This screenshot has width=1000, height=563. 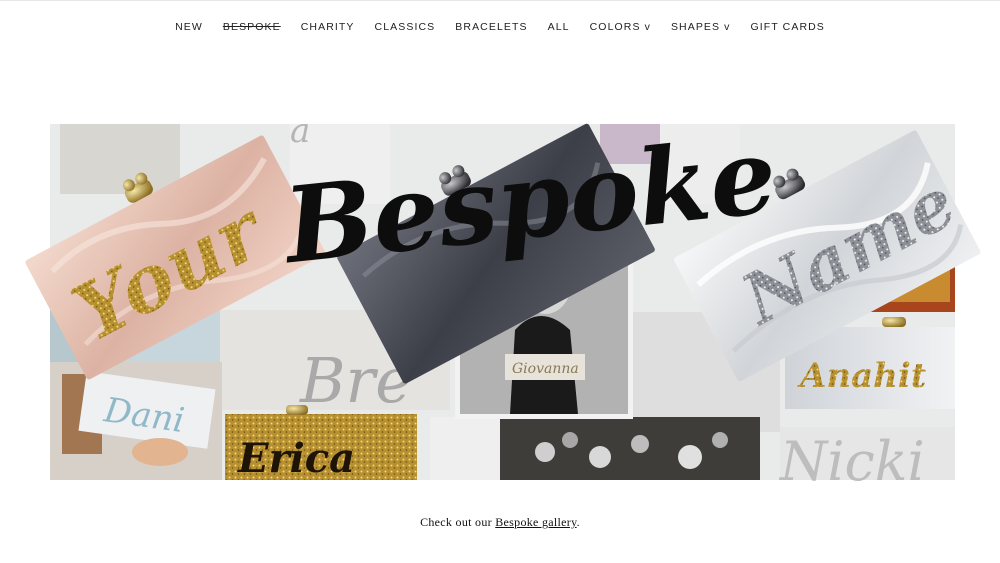 I want to click on svg-text: Erica, so click(x=296, y=458).